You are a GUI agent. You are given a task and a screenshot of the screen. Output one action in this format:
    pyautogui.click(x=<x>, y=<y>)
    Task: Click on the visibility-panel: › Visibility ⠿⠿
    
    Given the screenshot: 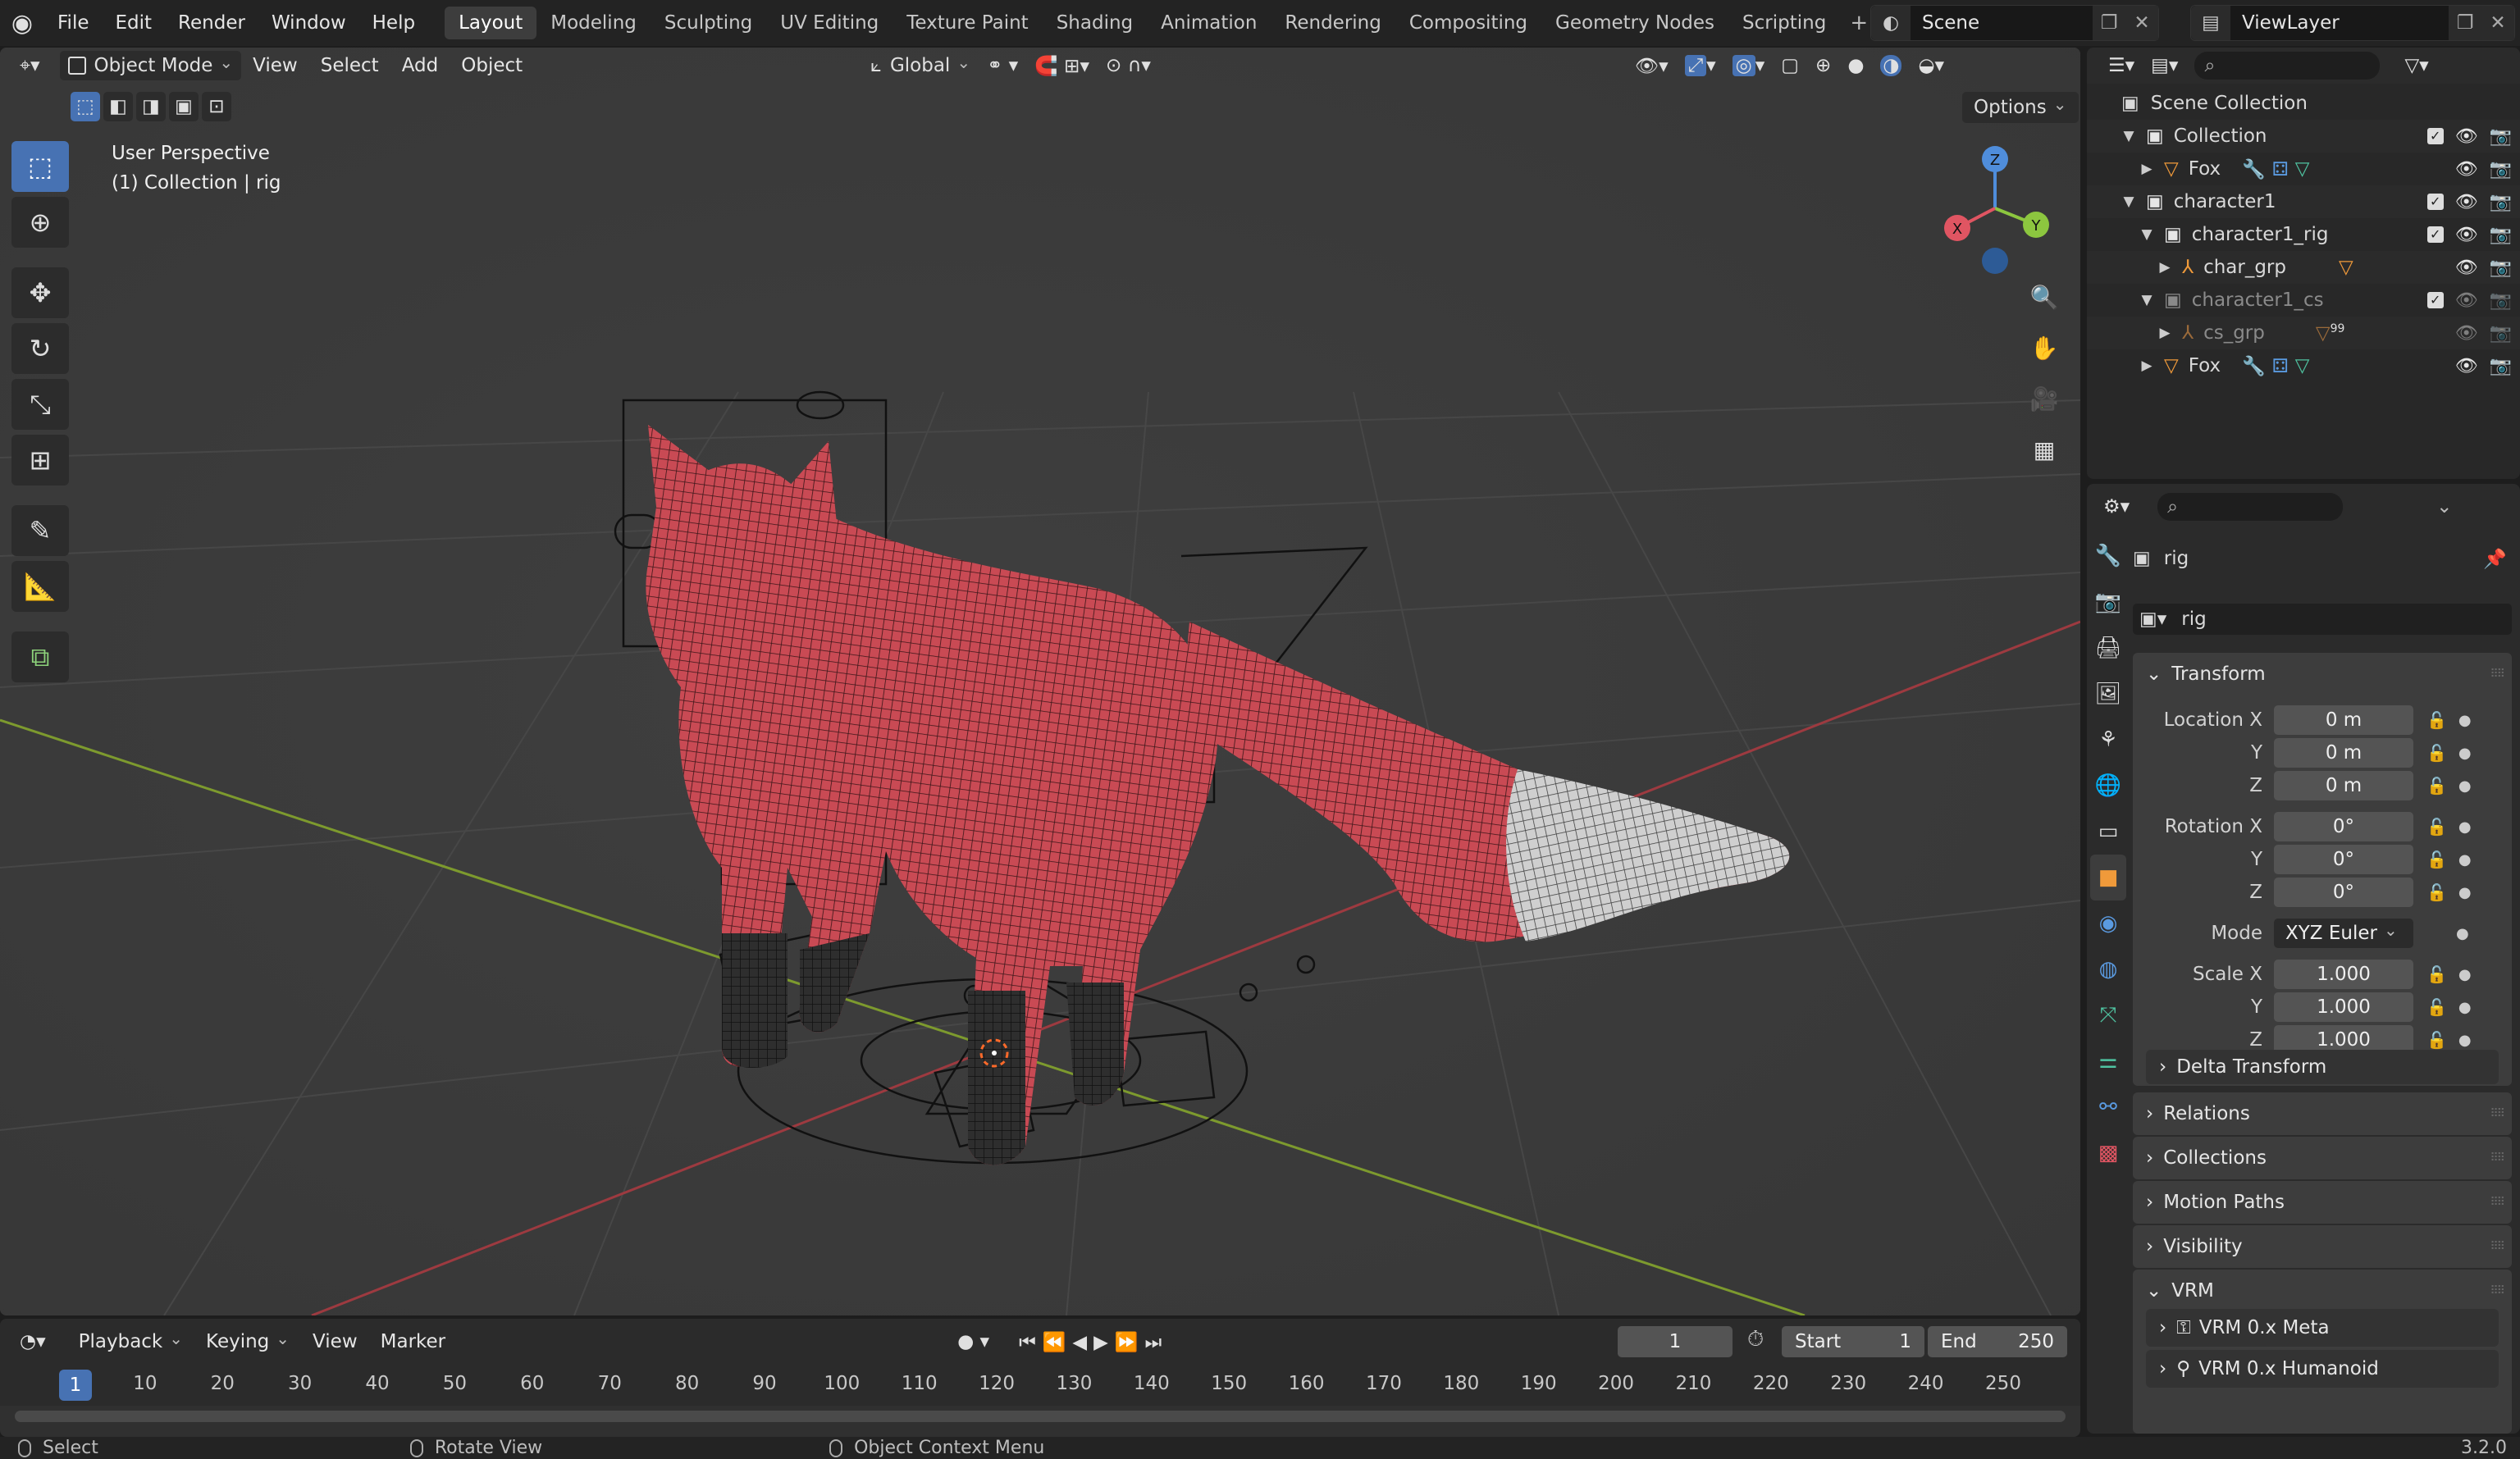 What is the action you would take?
    pyautogui.click(x=2322, y=1246)
    